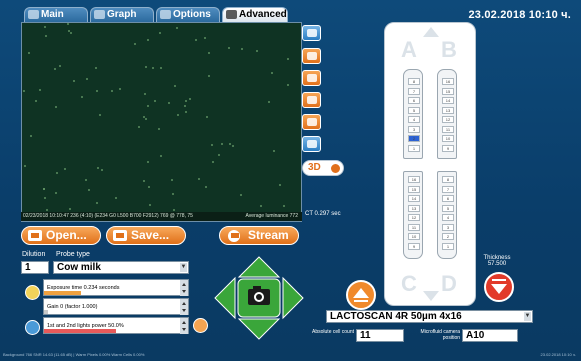 This screenshot has height=361, width=581. Describe the element at coordinates (116, 287) in the screenshot. I see `exposure-slider: Exposure time 0.234 seconds` at that location.